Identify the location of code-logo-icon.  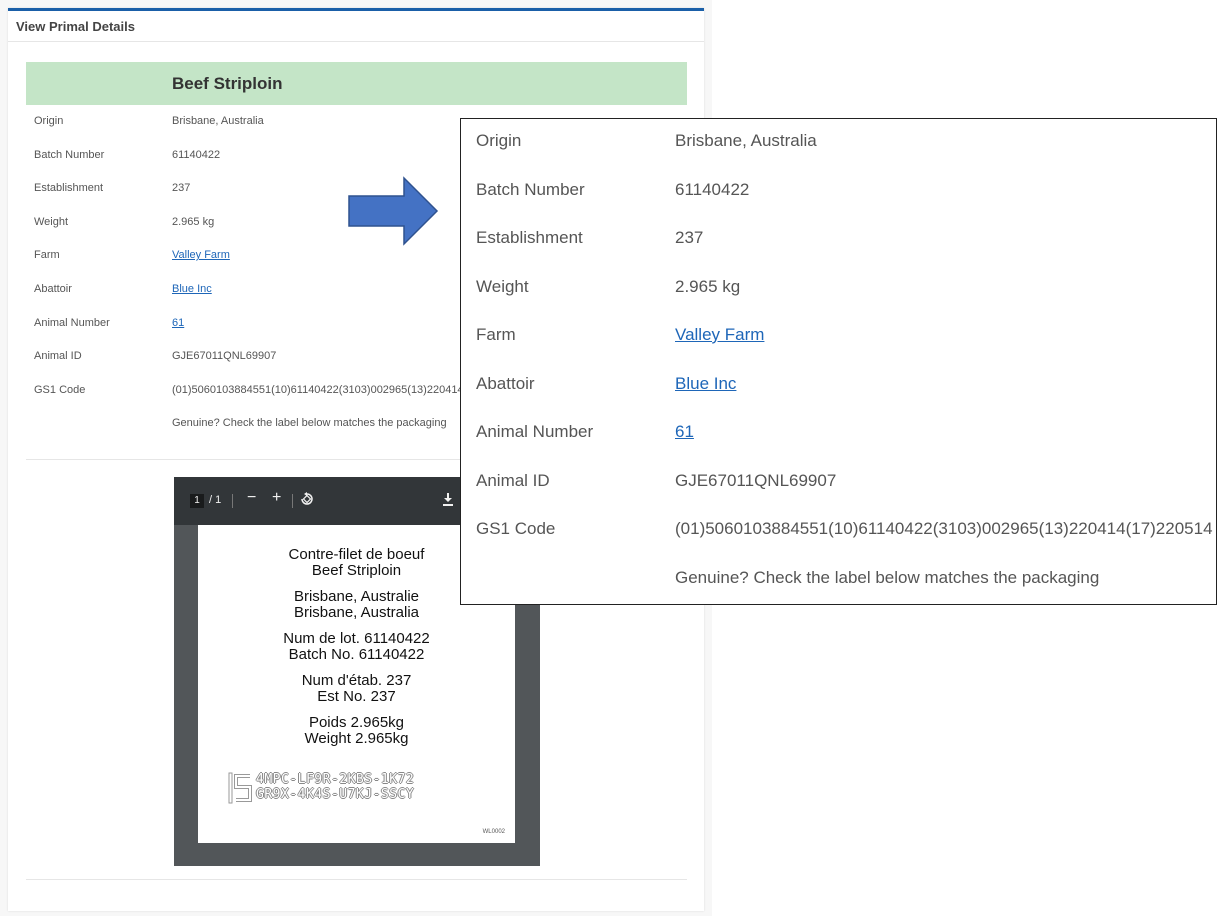
(240, 788).